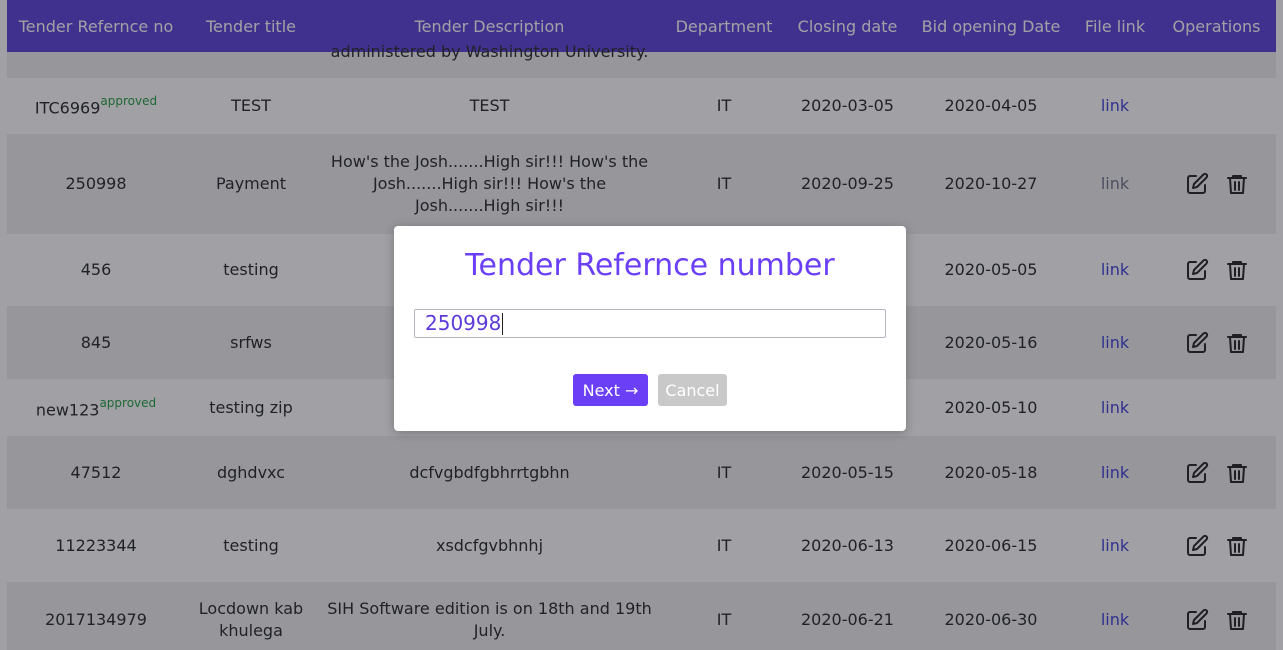  What do you see at coordinates (692, 390) in the screenshot?
I see `cancel-button: Cancel` at bounding box center [692, 390].